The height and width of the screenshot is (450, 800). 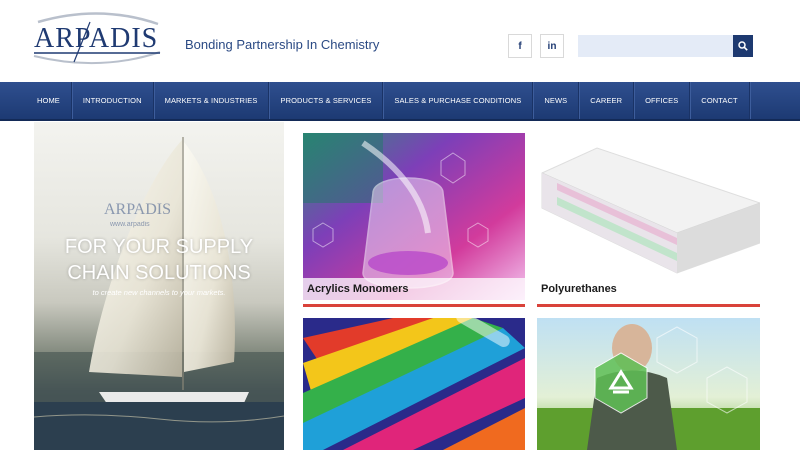 I want to click on tile-pigments, so click(x=414, y=384).